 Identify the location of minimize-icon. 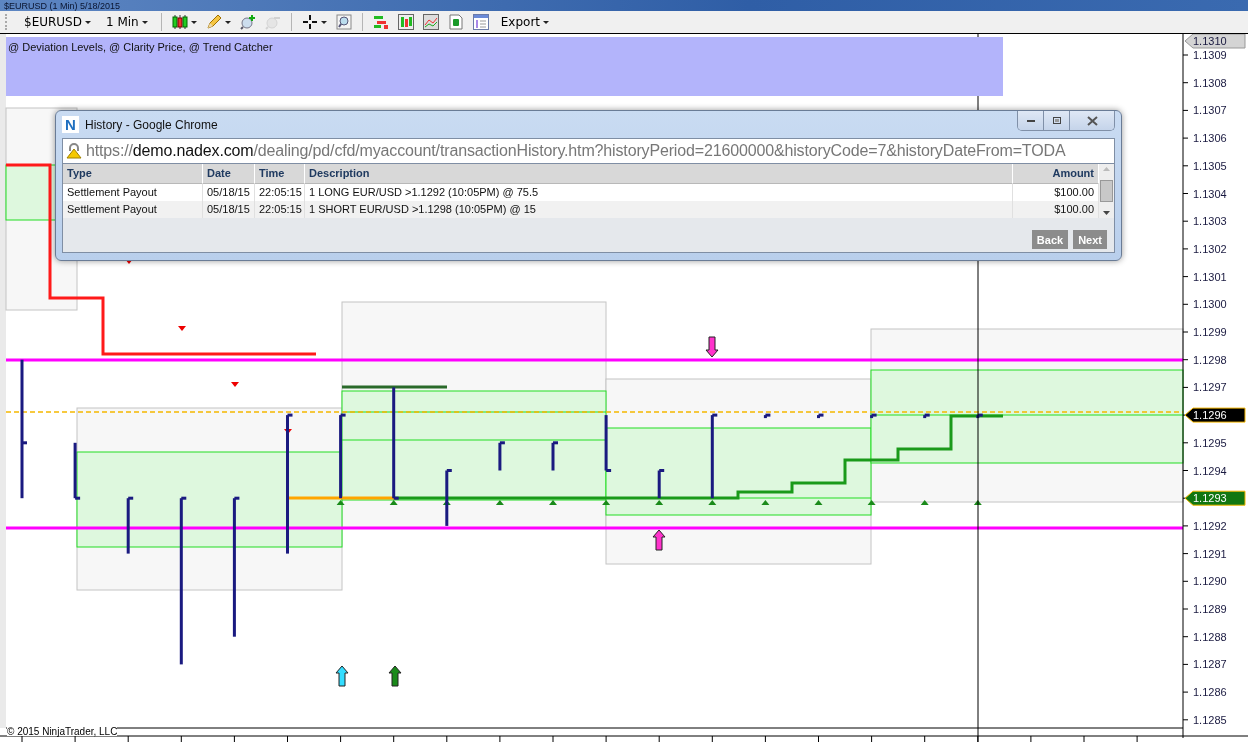
(1030, 120).